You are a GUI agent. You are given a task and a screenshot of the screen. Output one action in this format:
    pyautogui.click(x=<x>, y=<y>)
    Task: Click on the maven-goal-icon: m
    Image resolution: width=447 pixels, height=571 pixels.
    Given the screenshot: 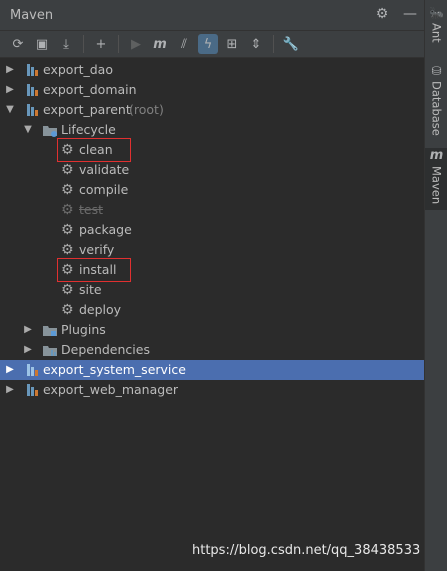 What is the action you would take?
    pyautogui.click(x=160, y=44)
    